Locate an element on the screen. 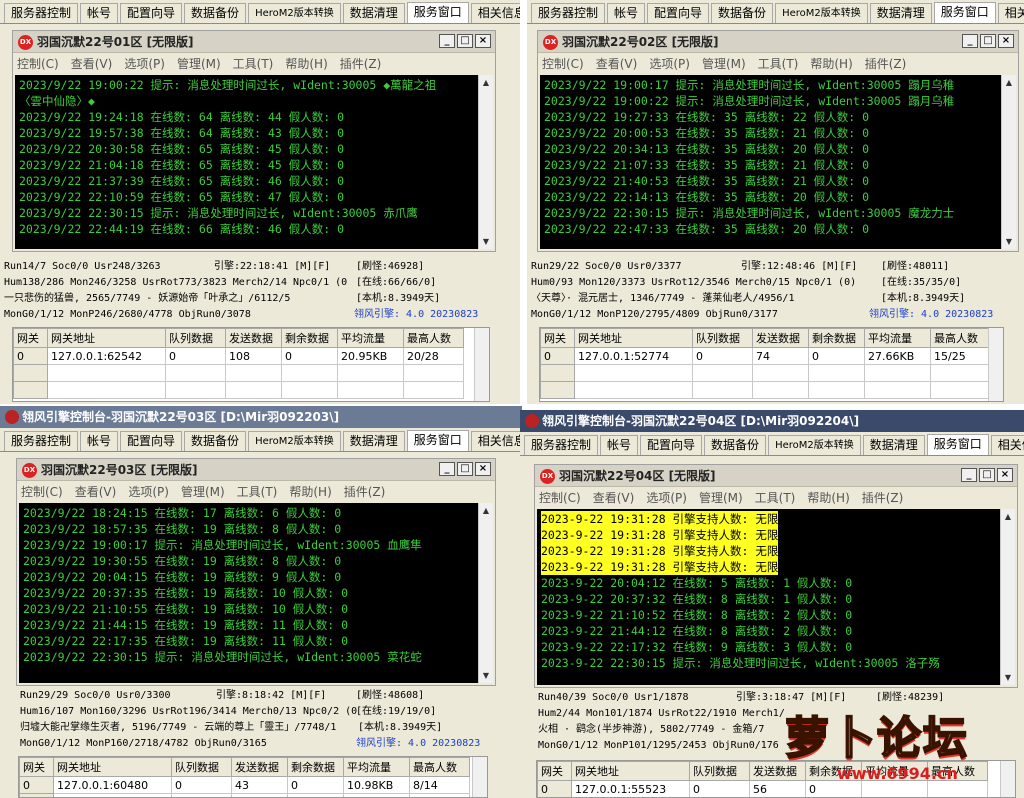  table-row: 0 127.0.0.1:62542 0 108 0 20.95KB 20/28 is located at coordinates (238, 356).